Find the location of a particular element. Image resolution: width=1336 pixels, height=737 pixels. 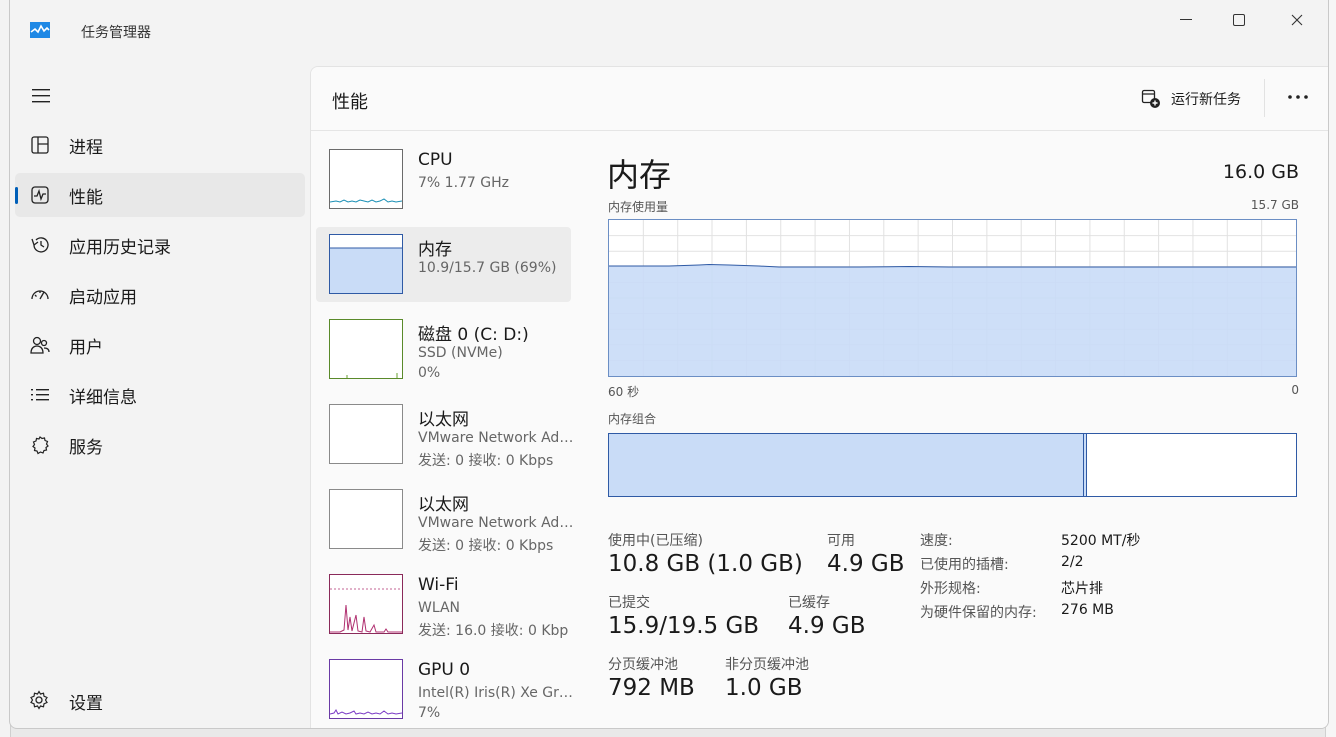

resource-item-gpu: GPU 0 Intel(R) Iris(R) Xe Graphics 7% is located at coordinates (447, 689).